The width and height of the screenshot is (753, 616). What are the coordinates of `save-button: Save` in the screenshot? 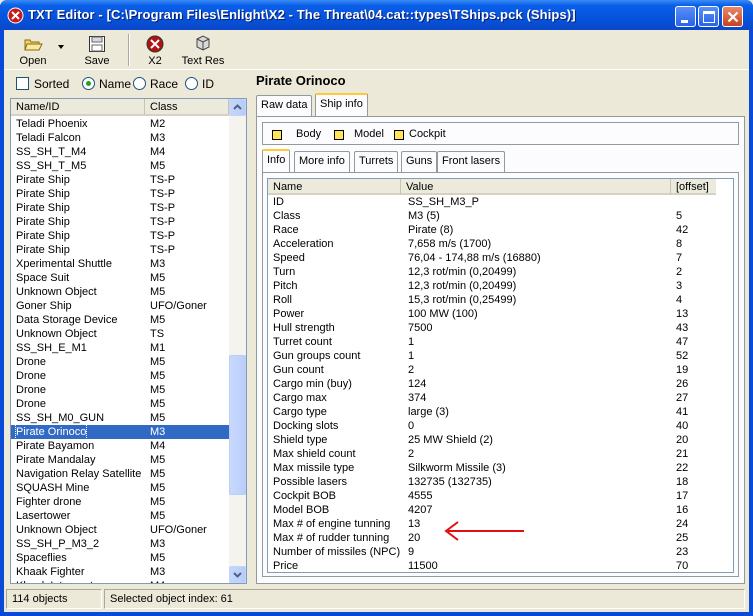 It's located at (97, 50).